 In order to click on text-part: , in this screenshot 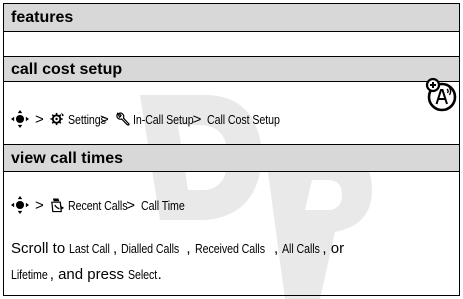, I will do `click(190, 248)`.